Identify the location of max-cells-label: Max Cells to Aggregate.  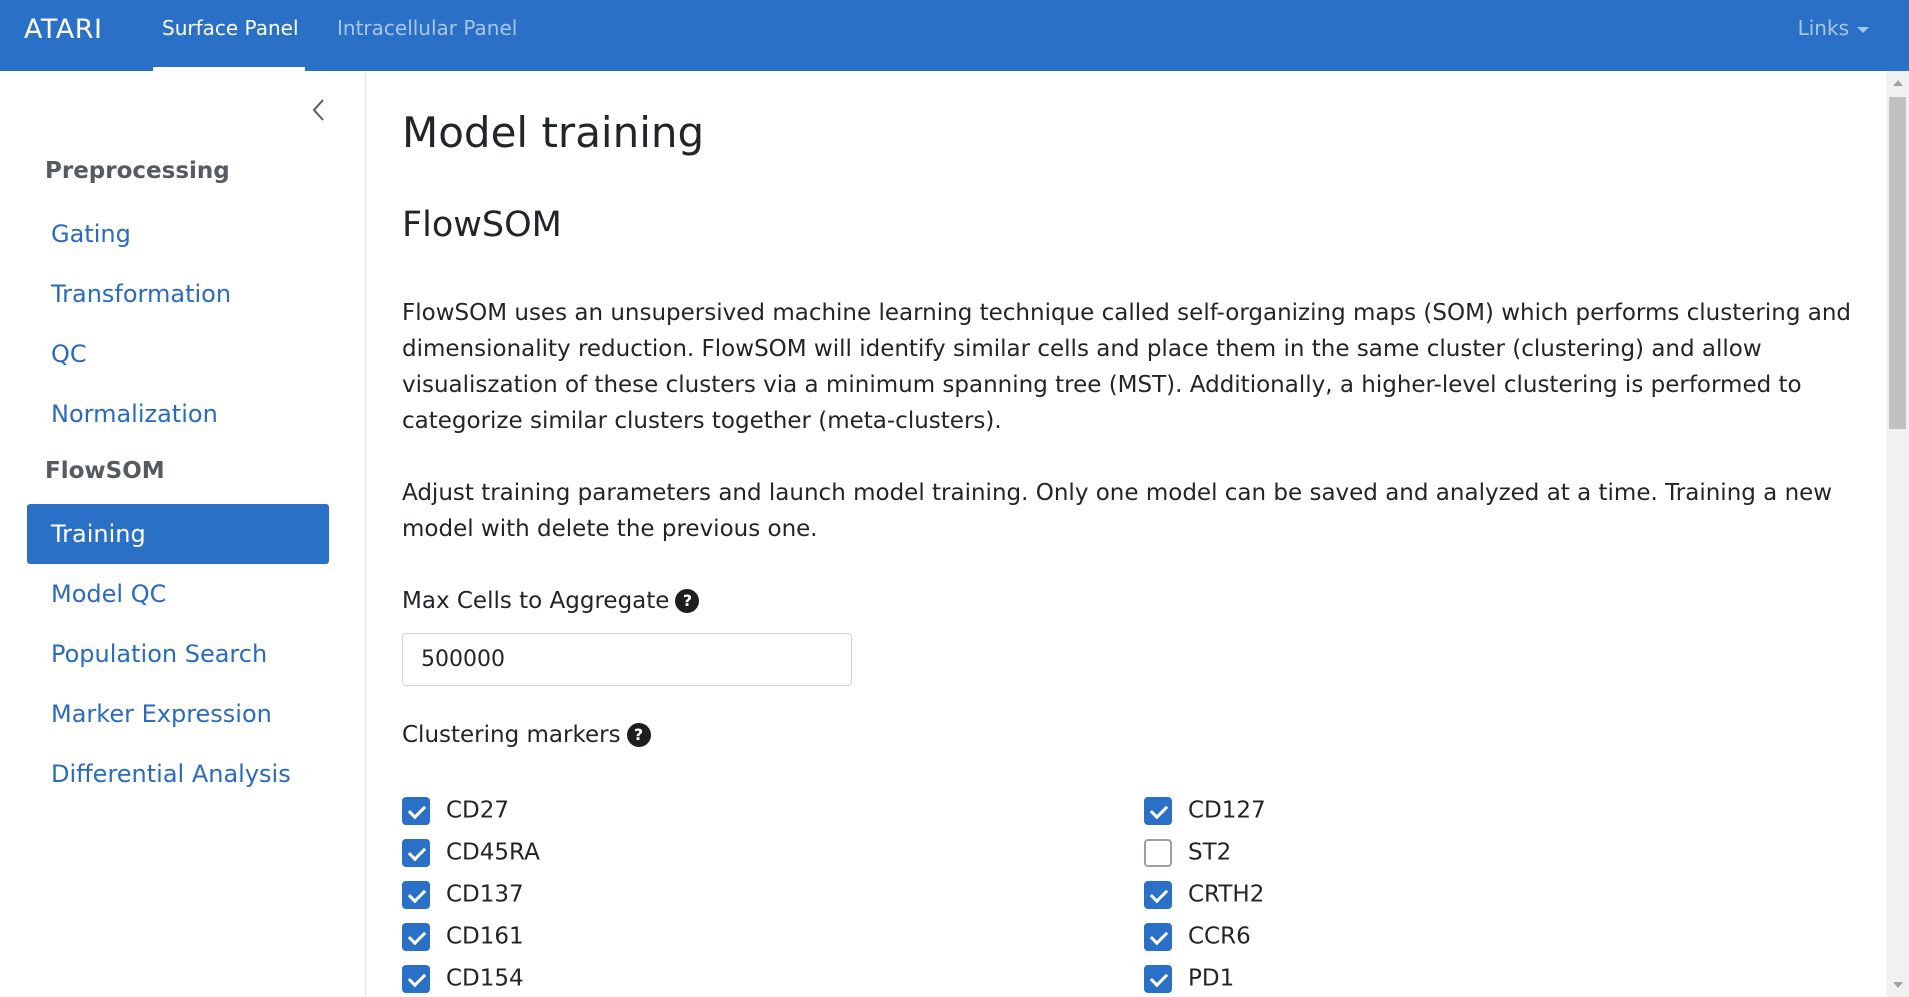
(536, 601).